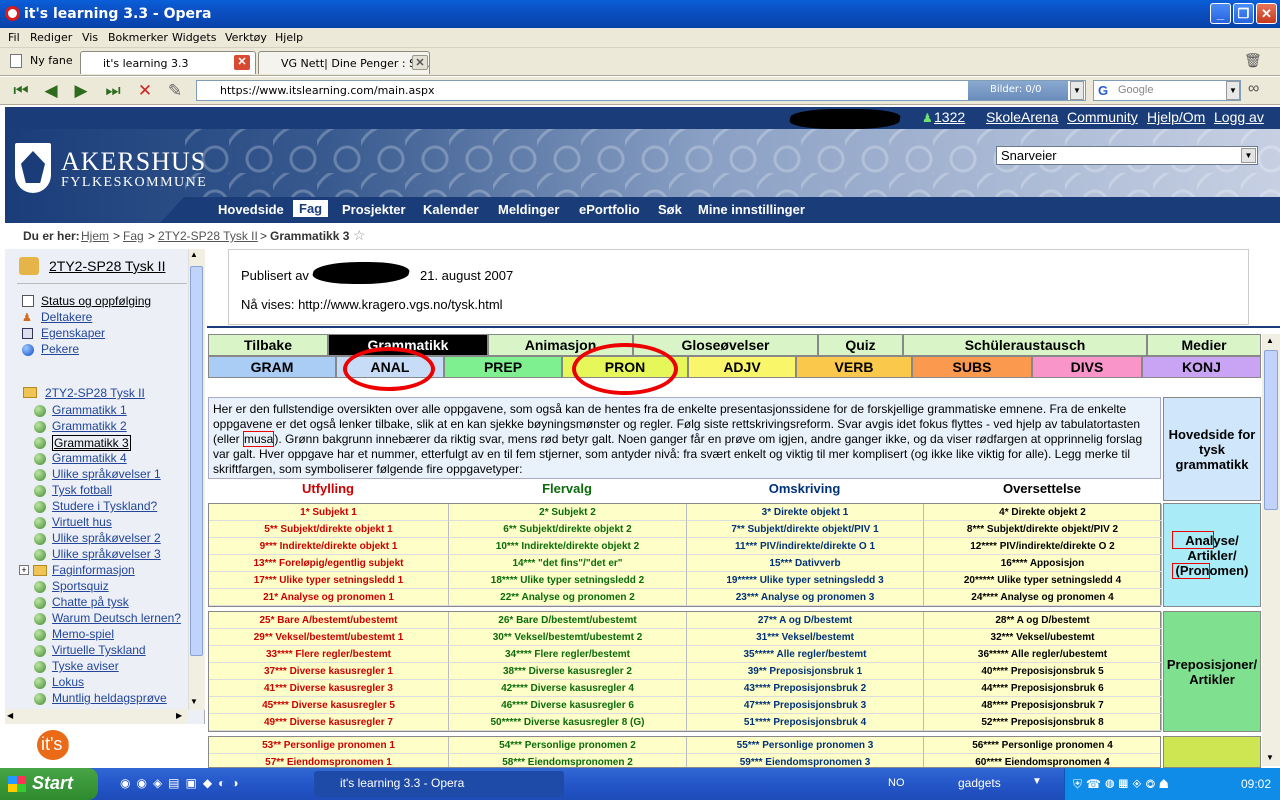  Describe the element at coordinates (329, 671) in the screenshot. I see `exercise-link: 37*** Diverse kasusregler 1` at that location.